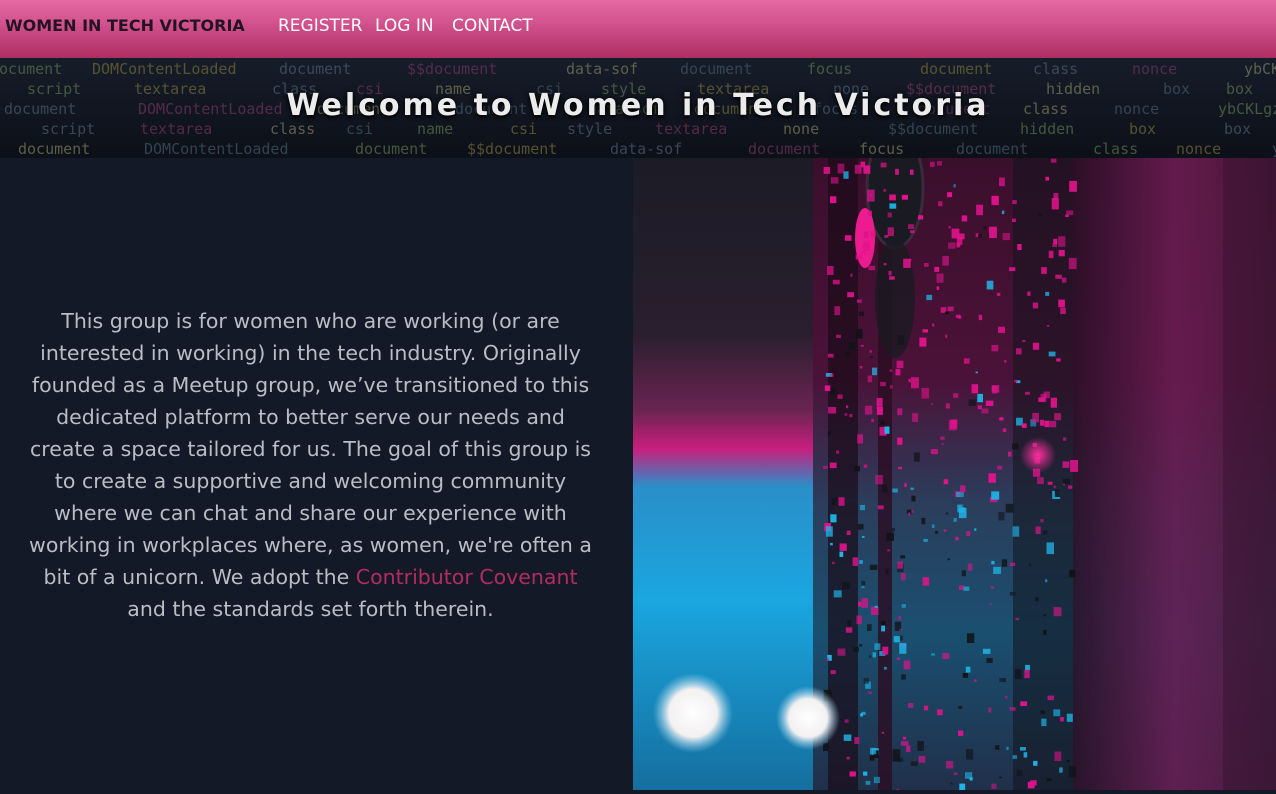 The width and height of the screenshot is (1276, 794). What do you see at coordinates (492, 26) in the screenshot?
I see `nav-contact-link: CONTACT` at bounding box center [492, 26].